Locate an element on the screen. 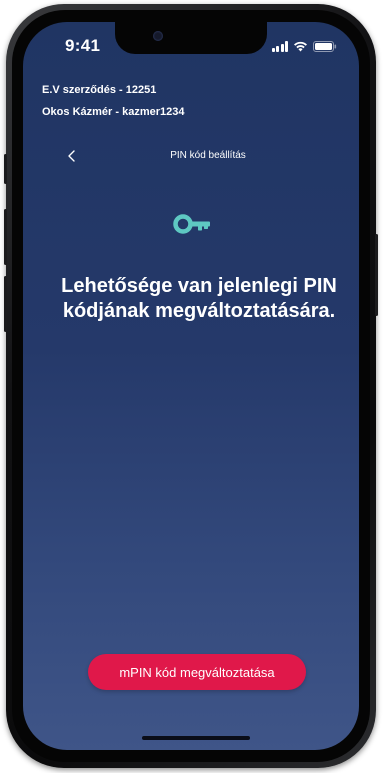 The image size is (383, 773). wifi-icon is located at coordinates (300, 46).